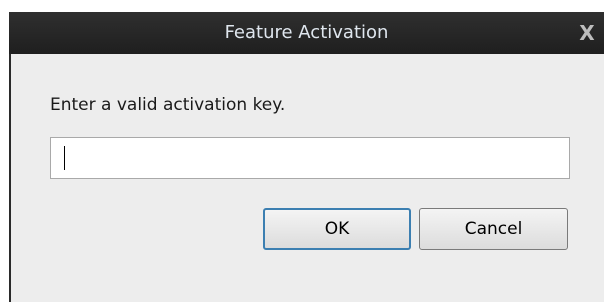  I want to click on text-caret, so click(64, 158).